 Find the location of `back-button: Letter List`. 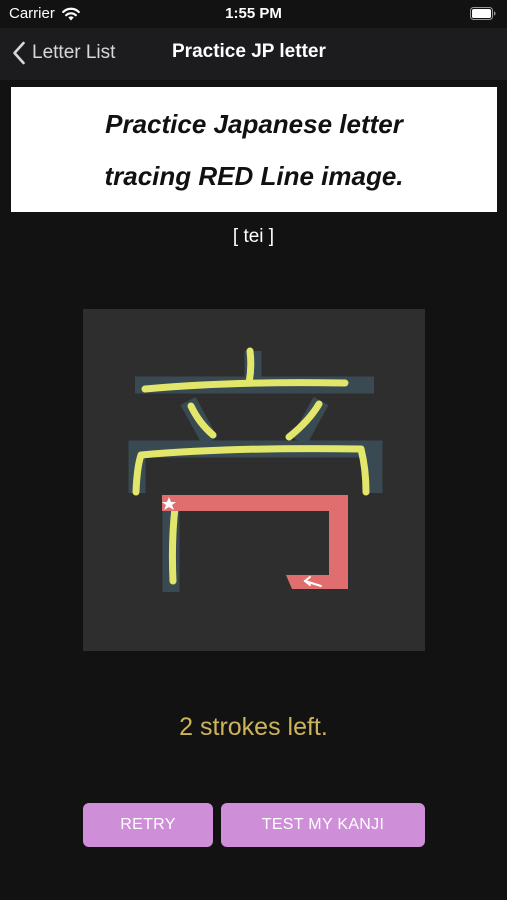

back-button: Letter List is located at coordinates (63, 53).